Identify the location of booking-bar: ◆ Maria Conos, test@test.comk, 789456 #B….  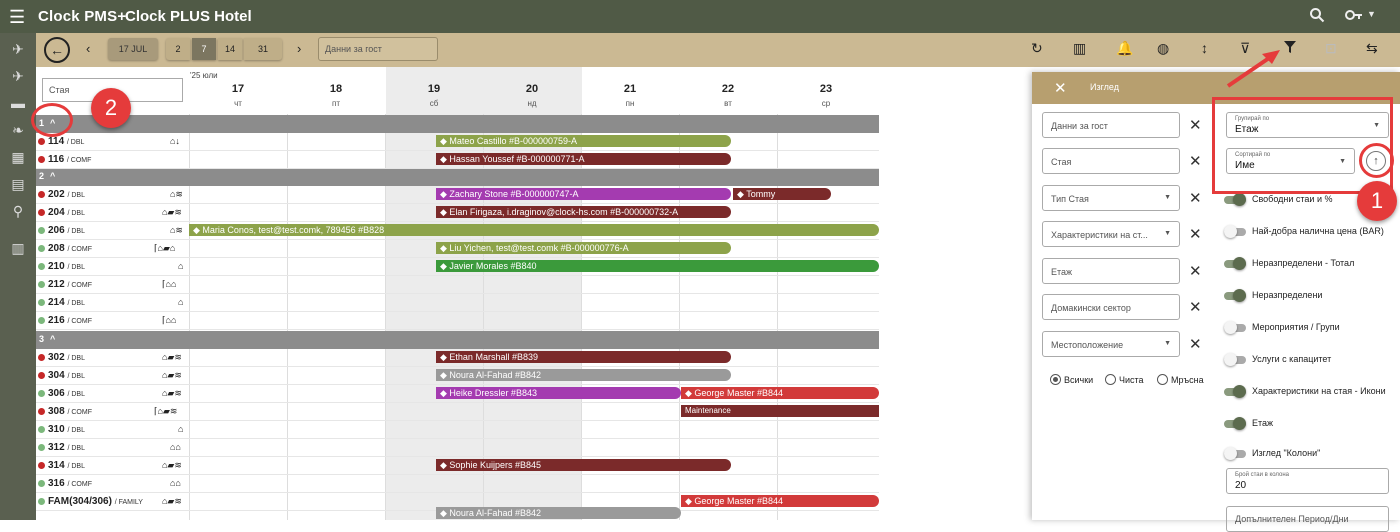
(534, 230).